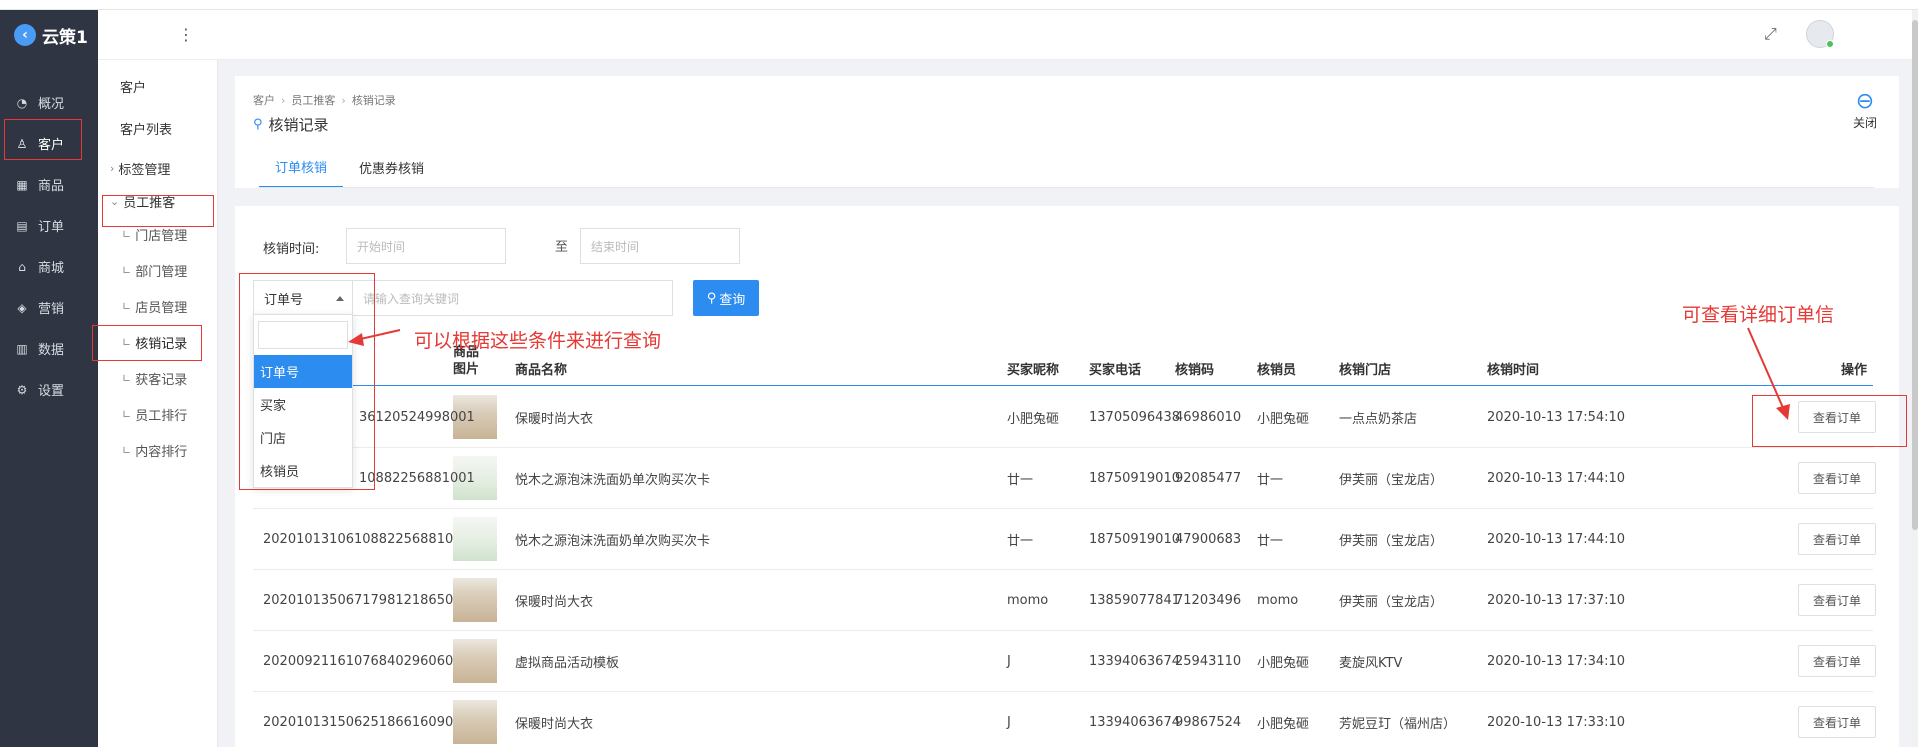 Image resolution: width=1918 pixels, height=747 pixels. I want to click on fullscreen-icon: ⤢, so click(1770, 34).